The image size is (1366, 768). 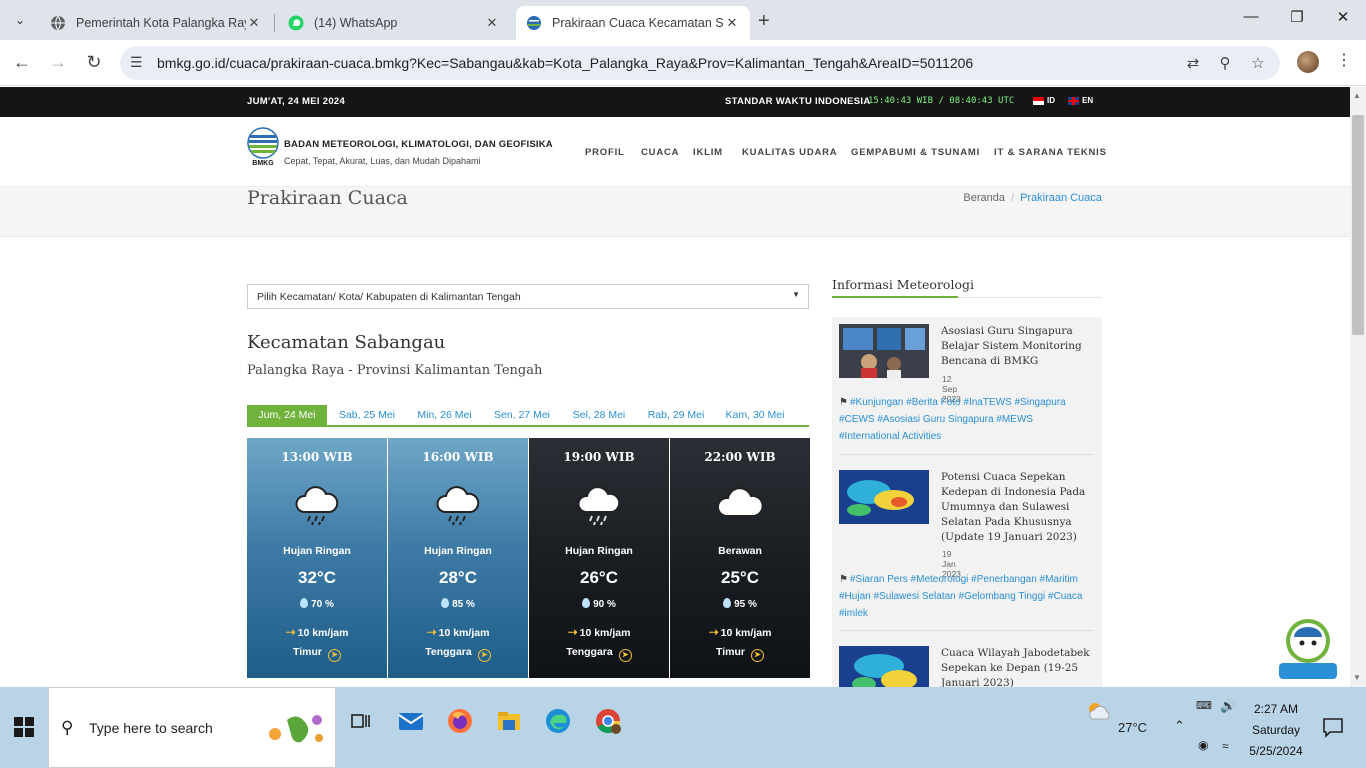 I want to click on back-icon: ←, so click(x=22, y=62).